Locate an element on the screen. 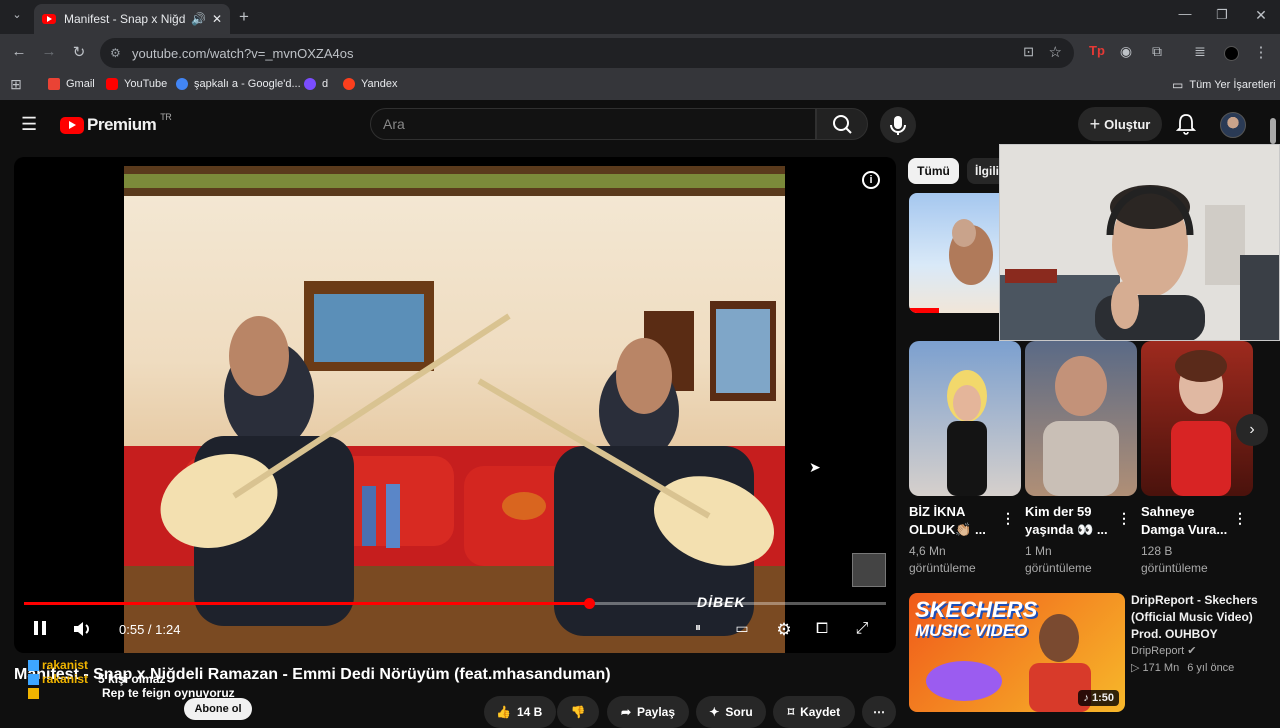  chip-all: Tümü is located at coordinates (933, 171).